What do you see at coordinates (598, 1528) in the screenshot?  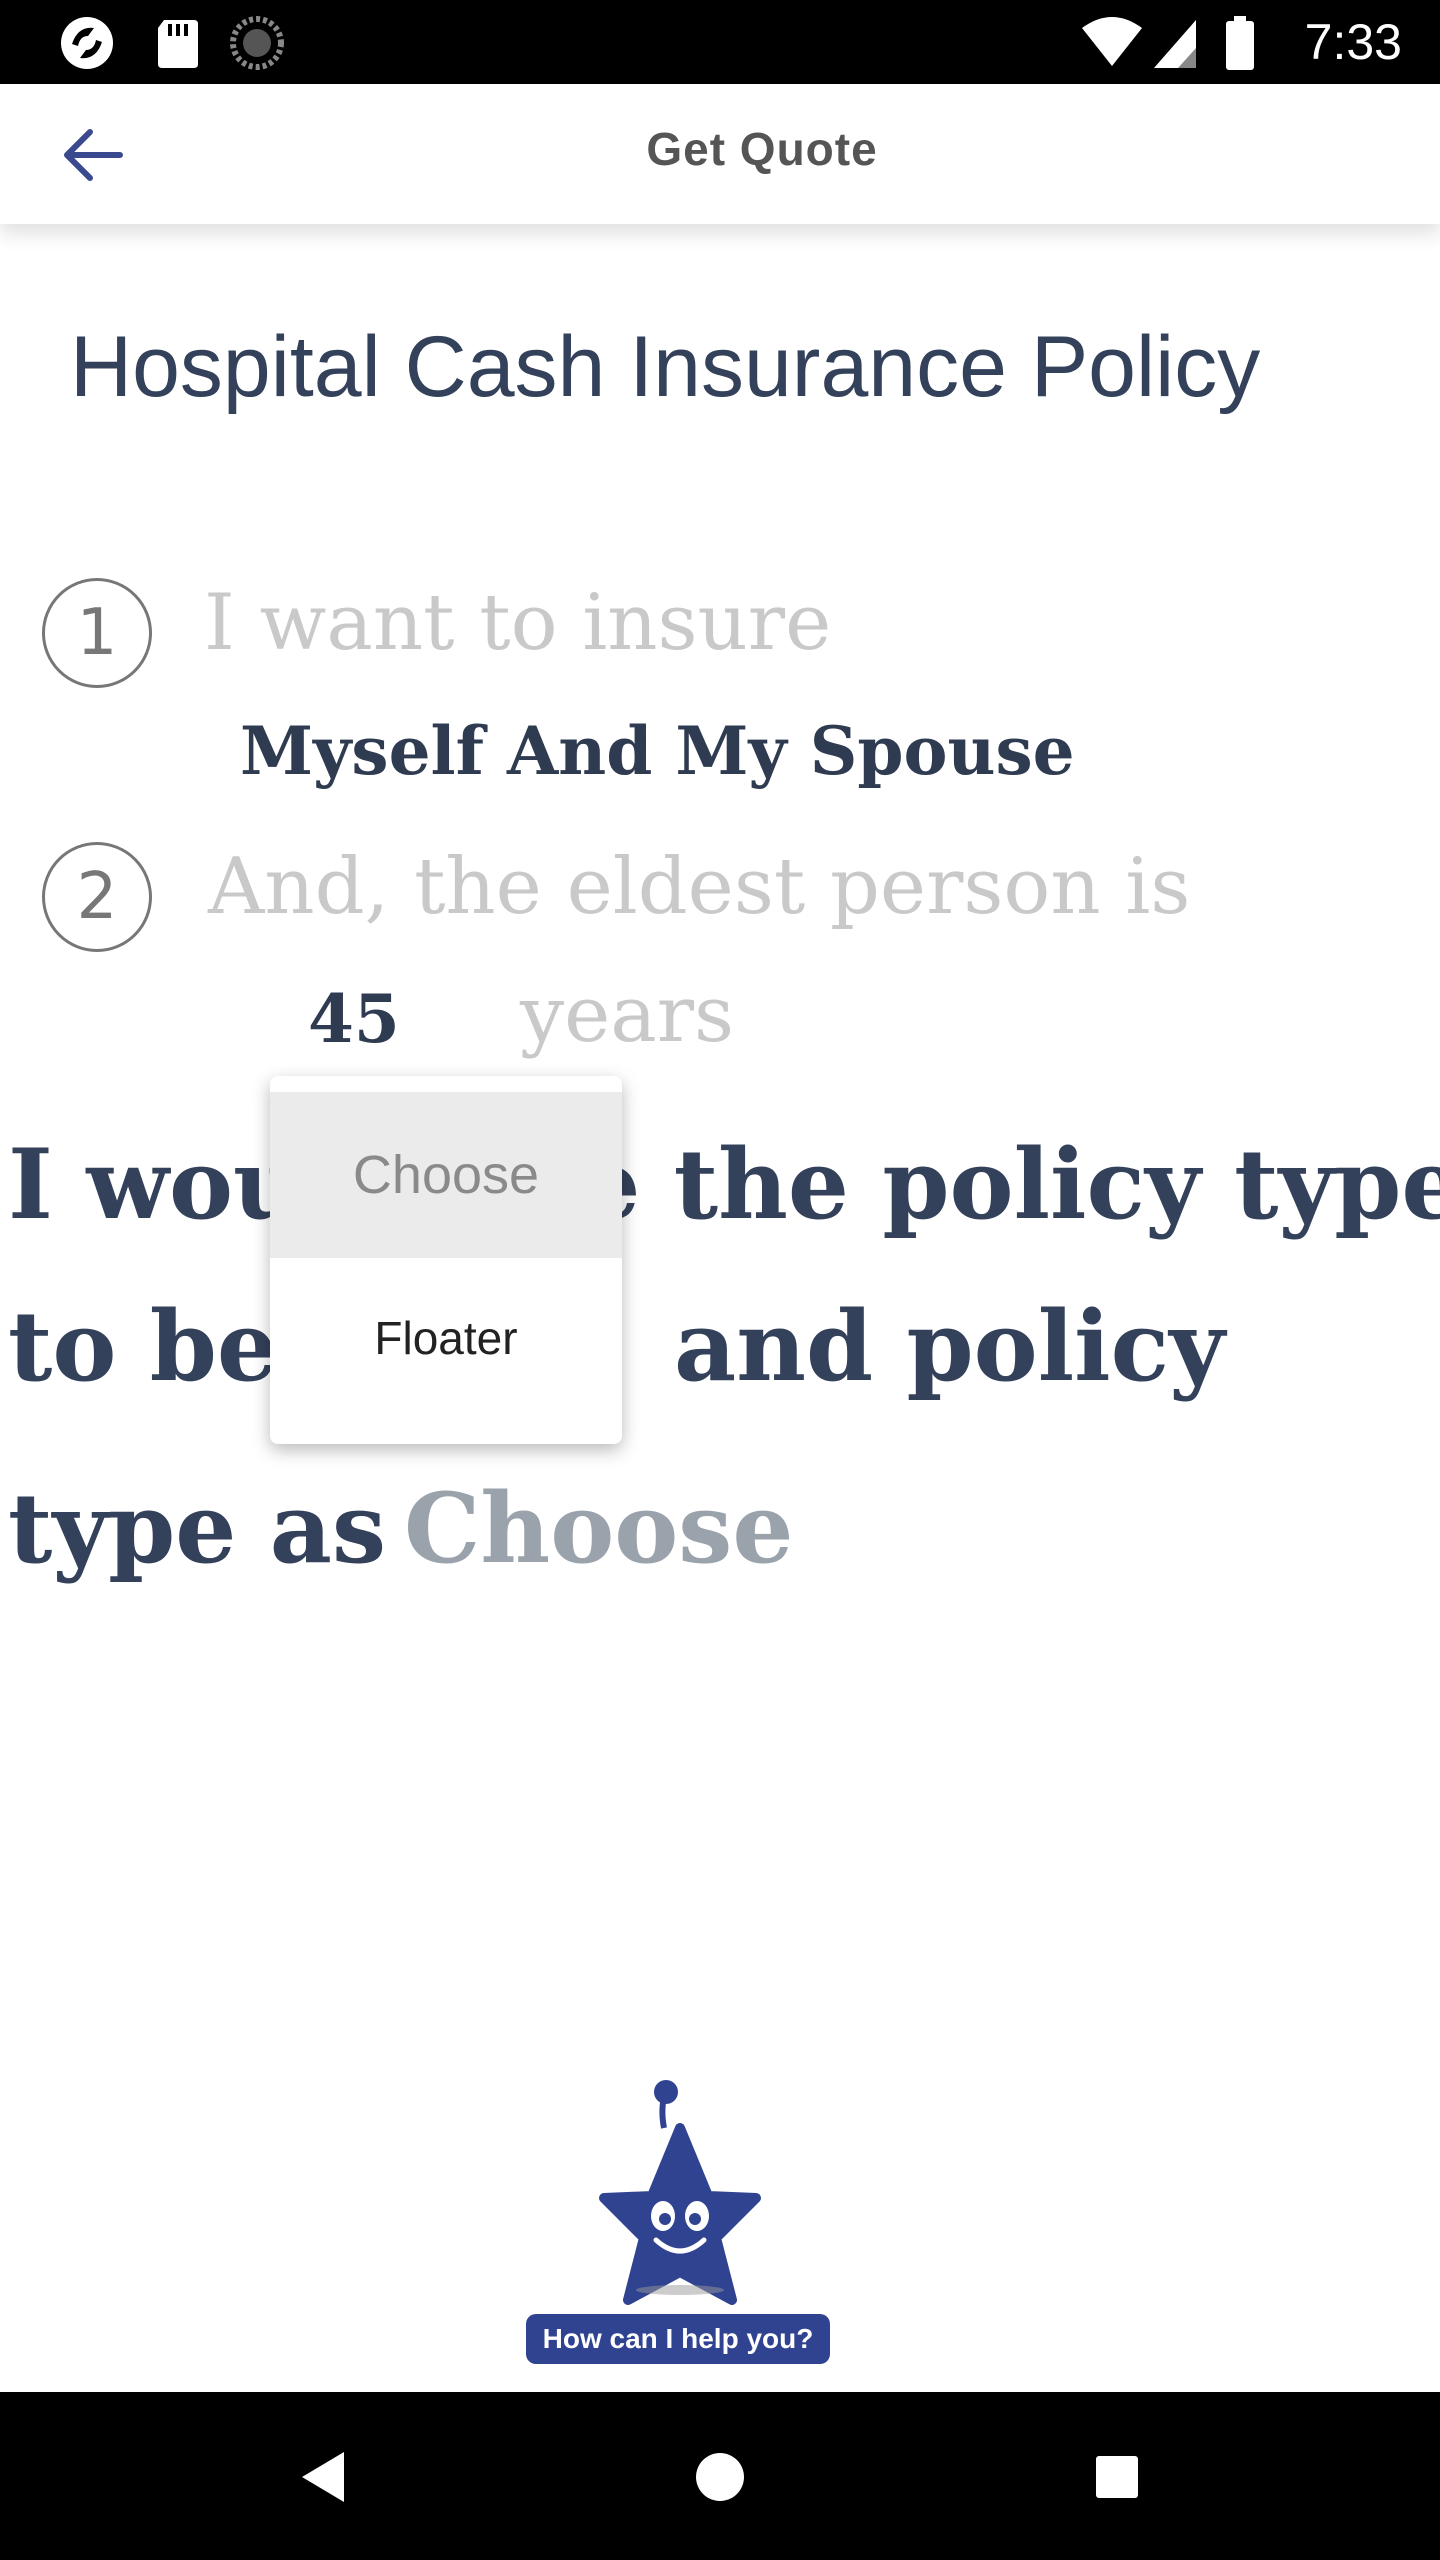 I see `policy-type-2-select: Choose` at bounding box center [598, 1528].